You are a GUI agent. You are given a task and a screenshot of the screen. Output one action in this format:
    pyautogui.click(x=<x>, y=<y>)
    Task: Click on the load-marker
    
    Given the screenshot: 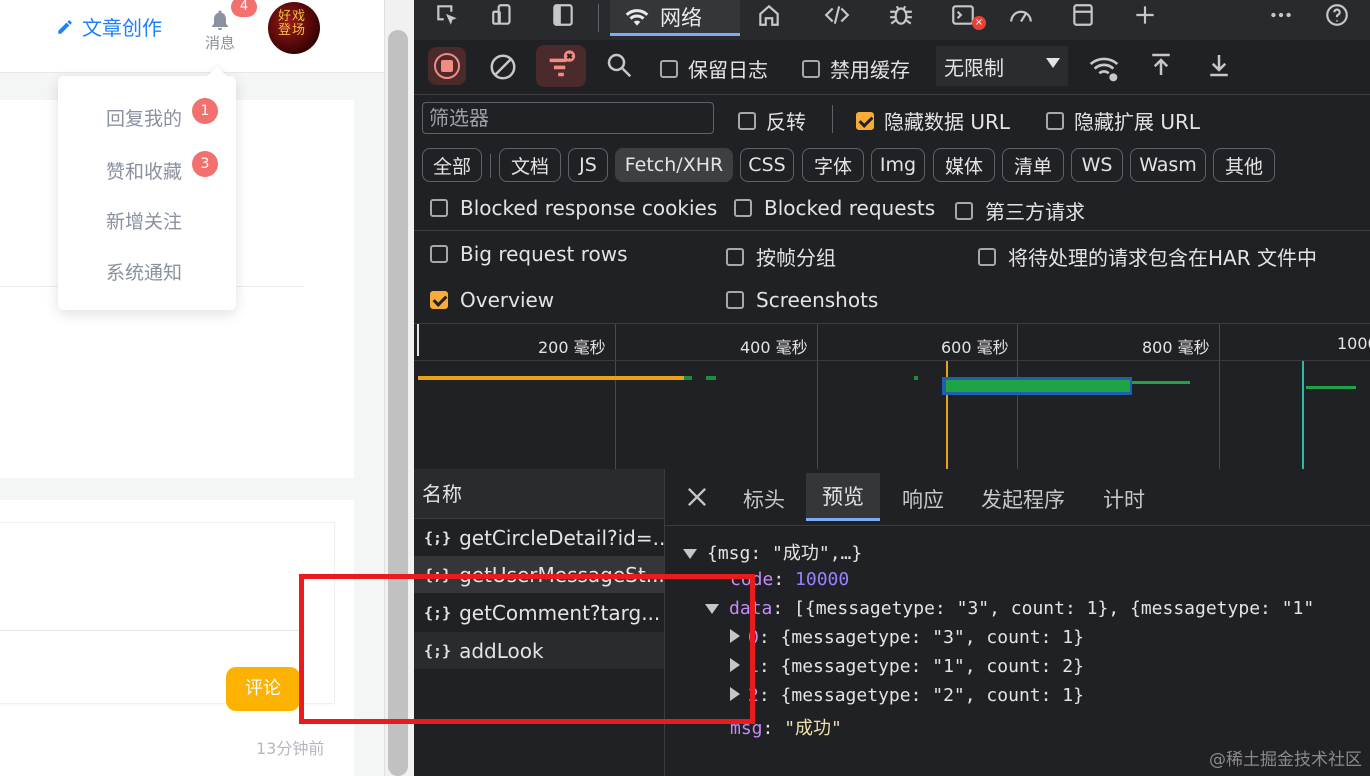 What is the action you would take?
    pyautogui.click(x=1303, y=415)
    